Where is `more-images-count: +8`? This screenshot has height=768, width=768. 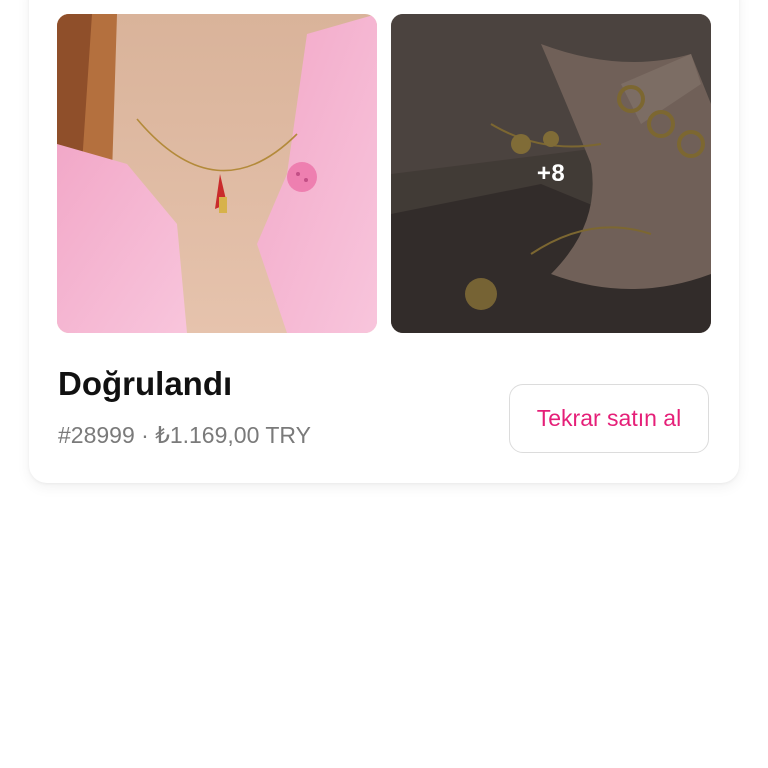 more-images-count: +8 is located at coordinates (551, 173).